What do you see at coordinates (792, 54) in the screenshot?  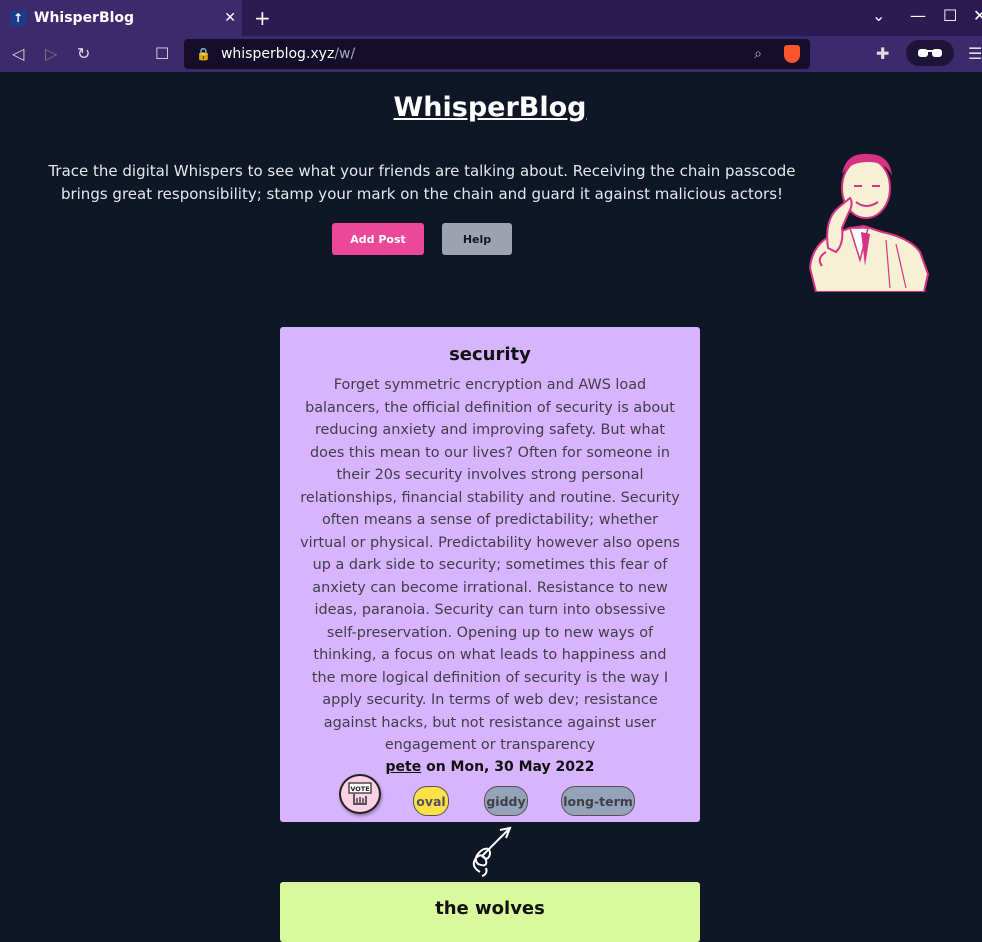 I see `brave-shield-icon` at bounding box center [792, 54].